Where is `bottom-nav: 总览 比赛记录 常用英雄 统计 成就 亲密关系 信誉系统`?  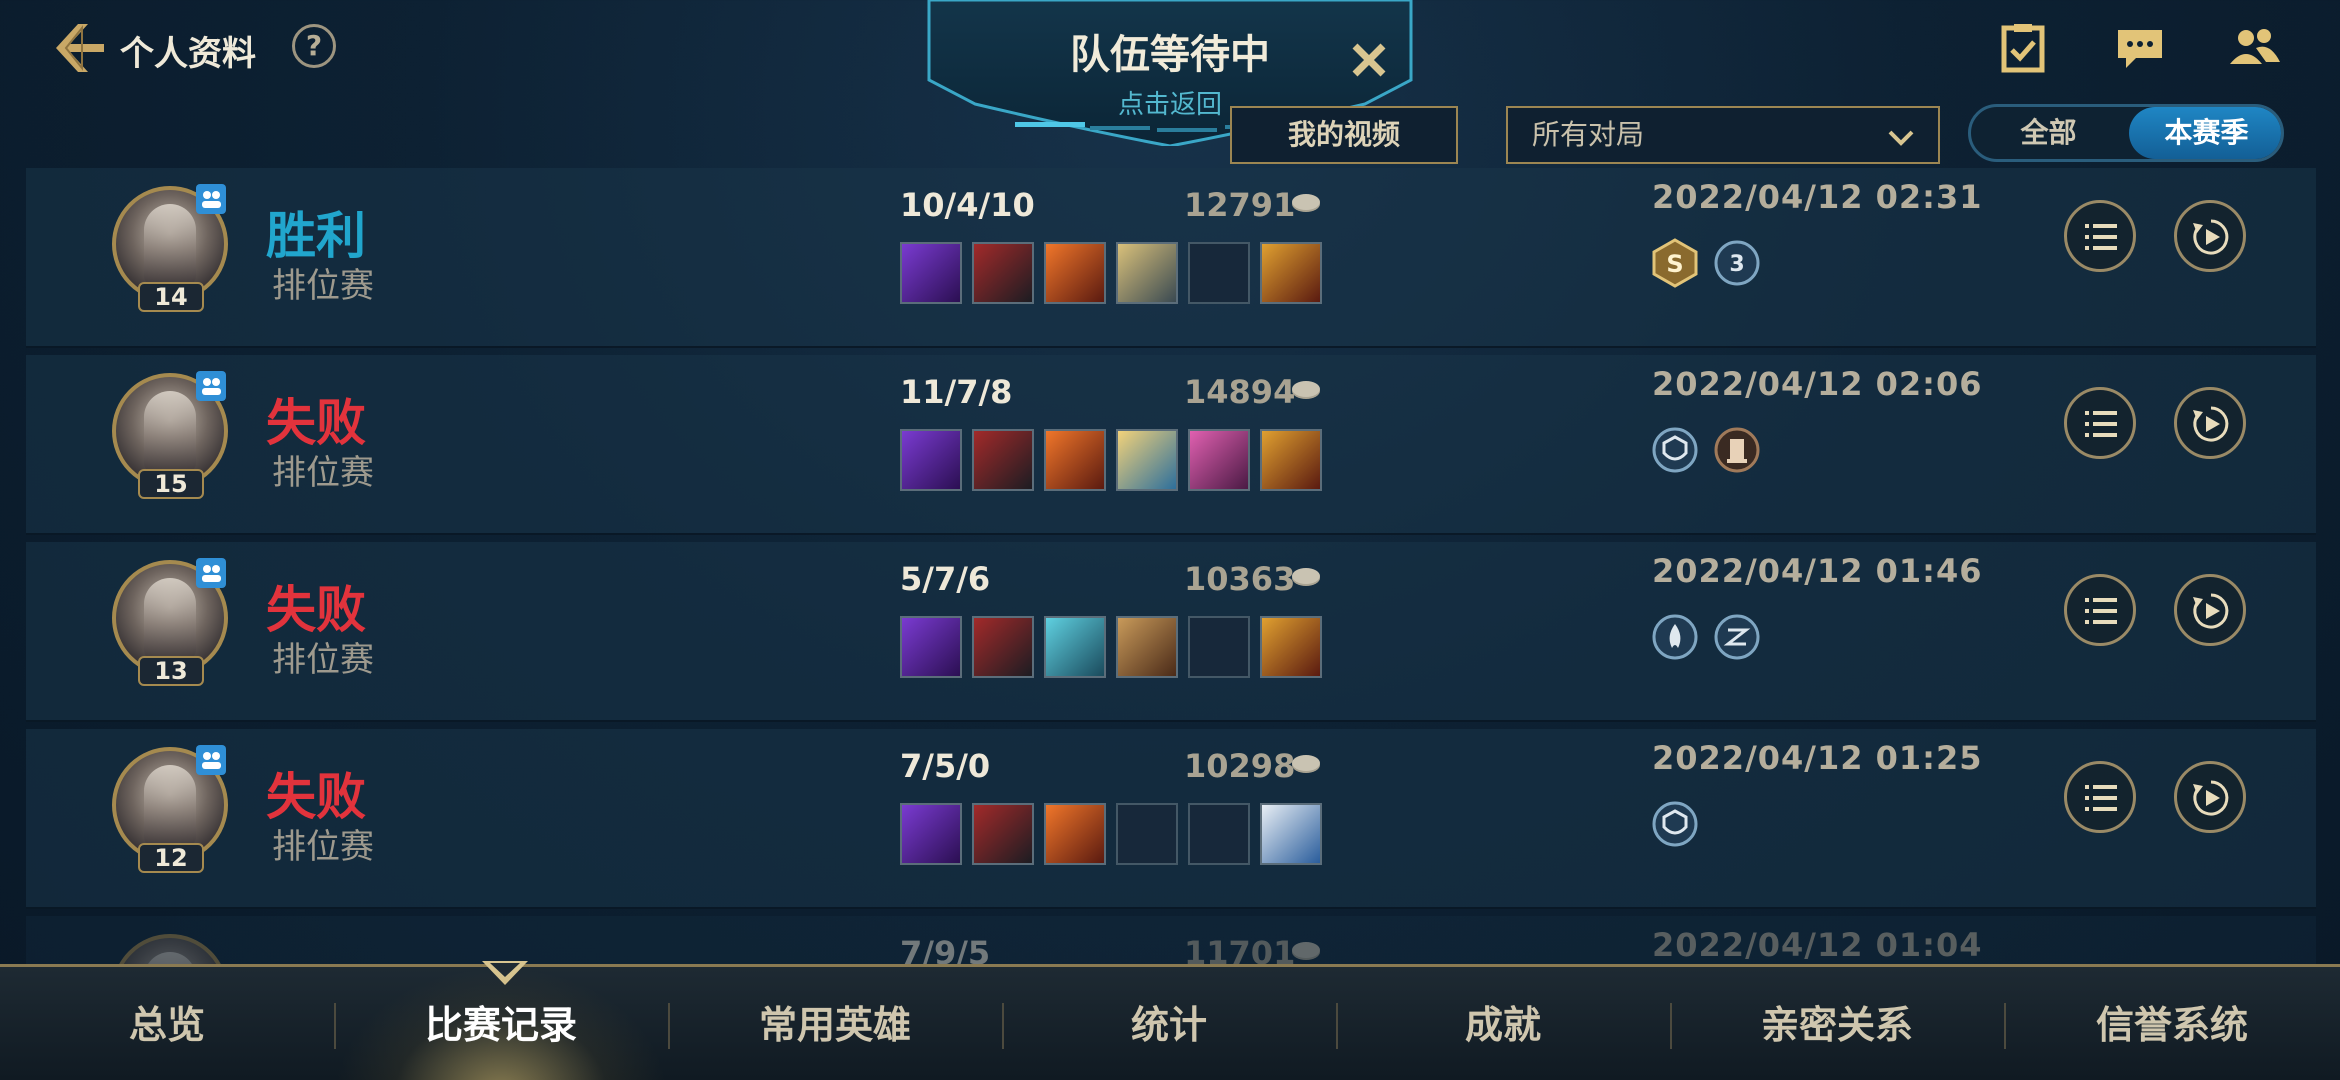 bottom-nav: 总览 比赛记录 常用英雄 统计 成就 亲密关系 信誉系统 is located at coordinates (1170, 1020).